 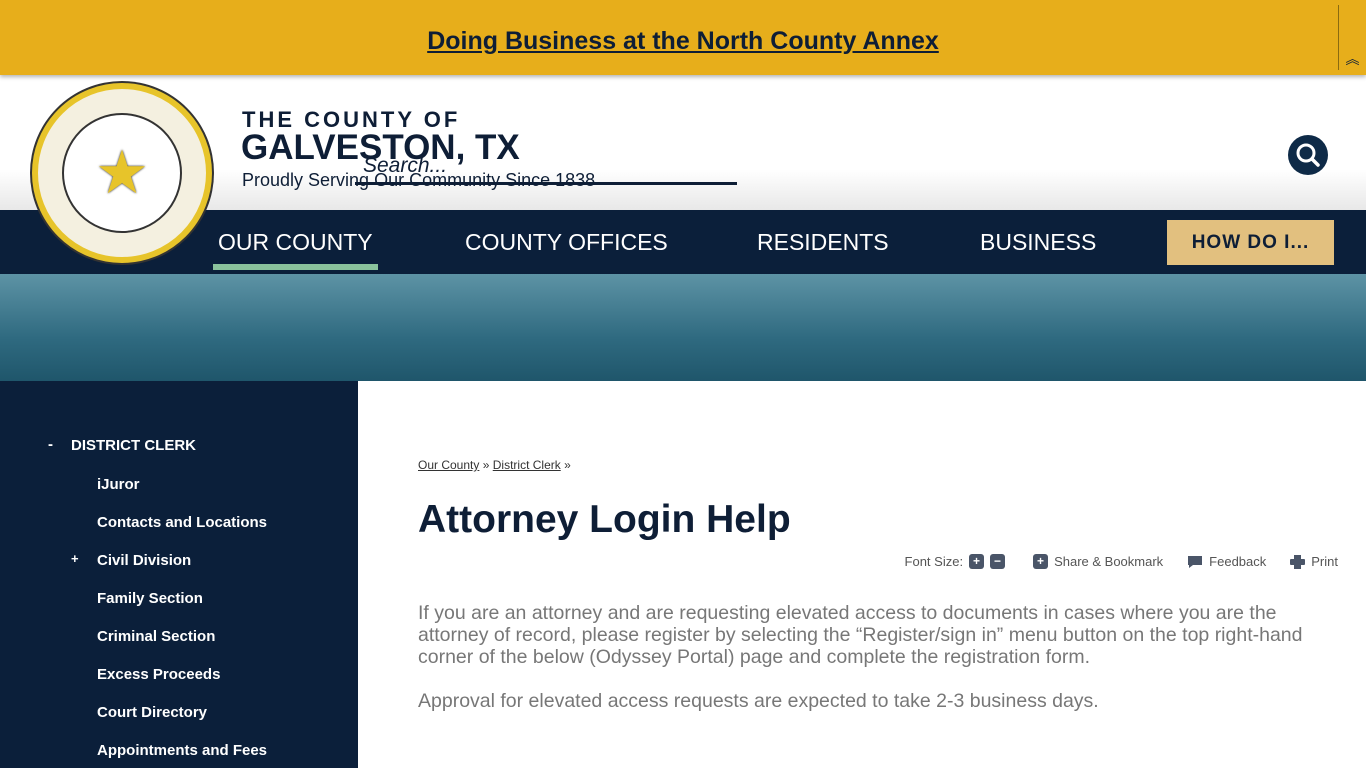 What do you see at coordinates (1041, 561) in the screenshot?
I see `plus-icon: +` at bounding box center [1041, 561].